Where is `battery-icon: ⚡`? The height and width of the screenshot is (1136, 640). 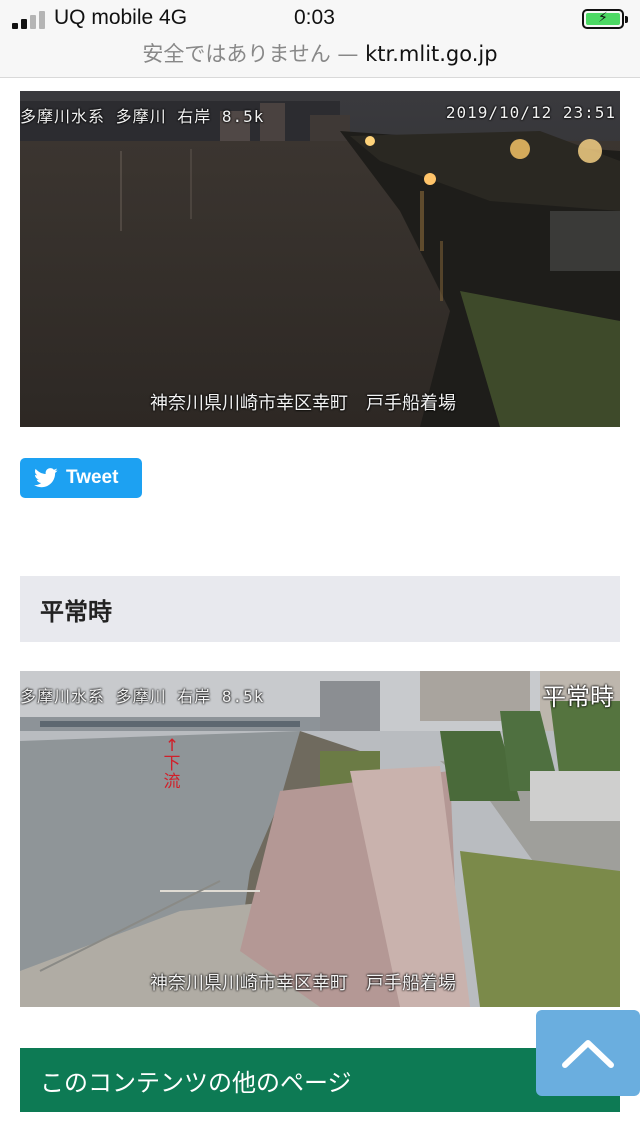 battery-icon: ⚡ is located at coordinates (605, 19).